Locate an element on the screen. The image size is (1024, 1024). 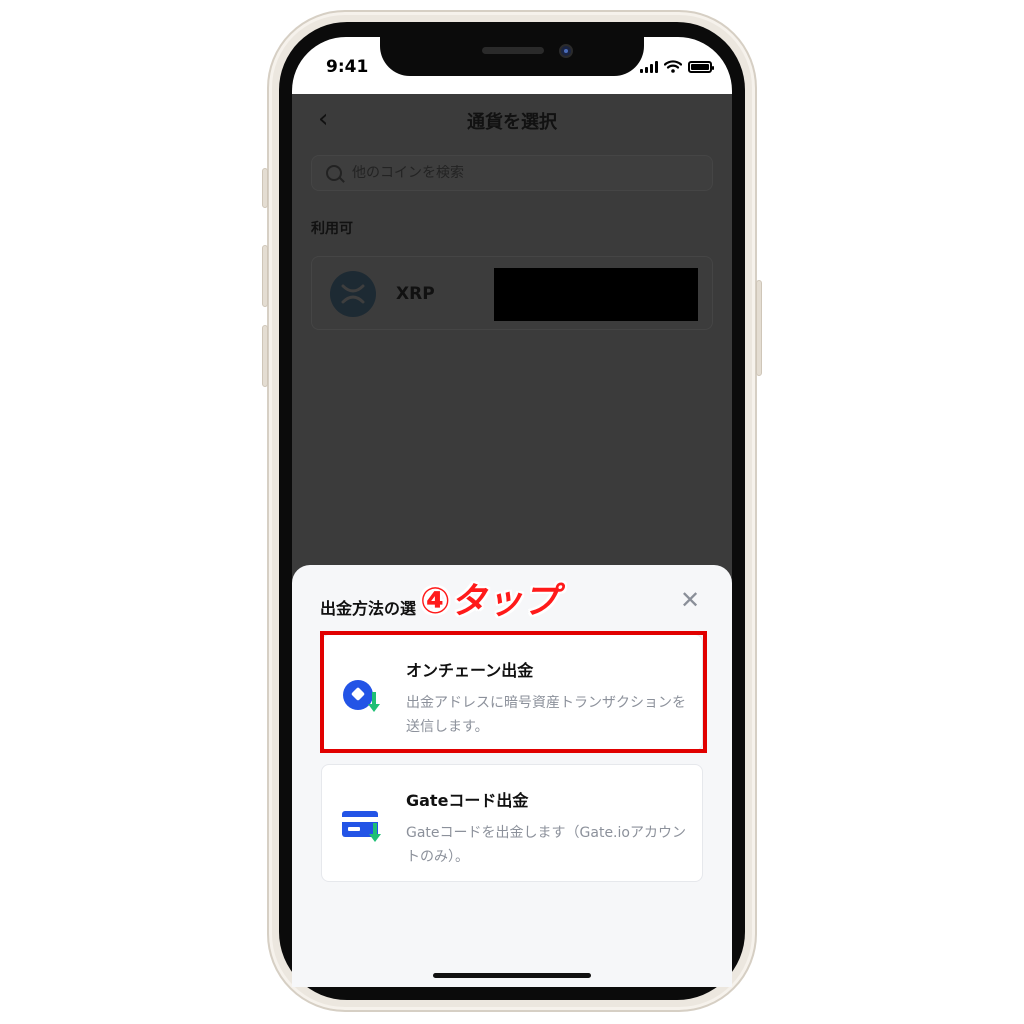
power-button is located at coordinates (759, 328).